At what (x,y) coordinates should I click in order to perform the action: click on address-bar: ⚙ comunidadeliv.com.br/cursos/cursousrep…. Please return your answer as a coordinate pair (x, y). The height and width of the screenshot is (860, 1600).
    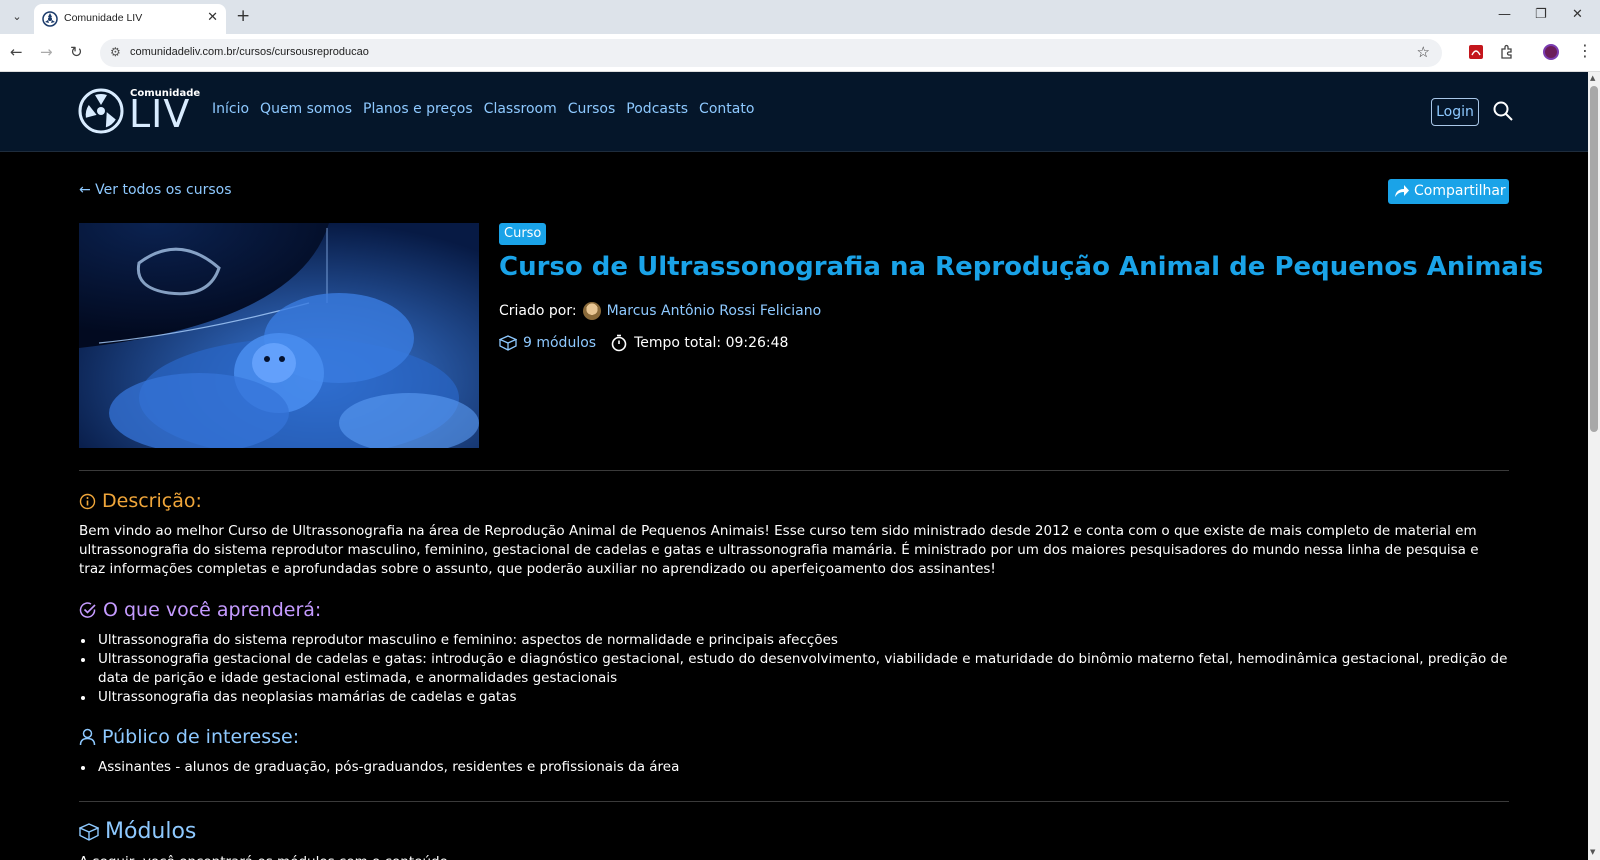
    Looking at the image, I should click on (771, 53).